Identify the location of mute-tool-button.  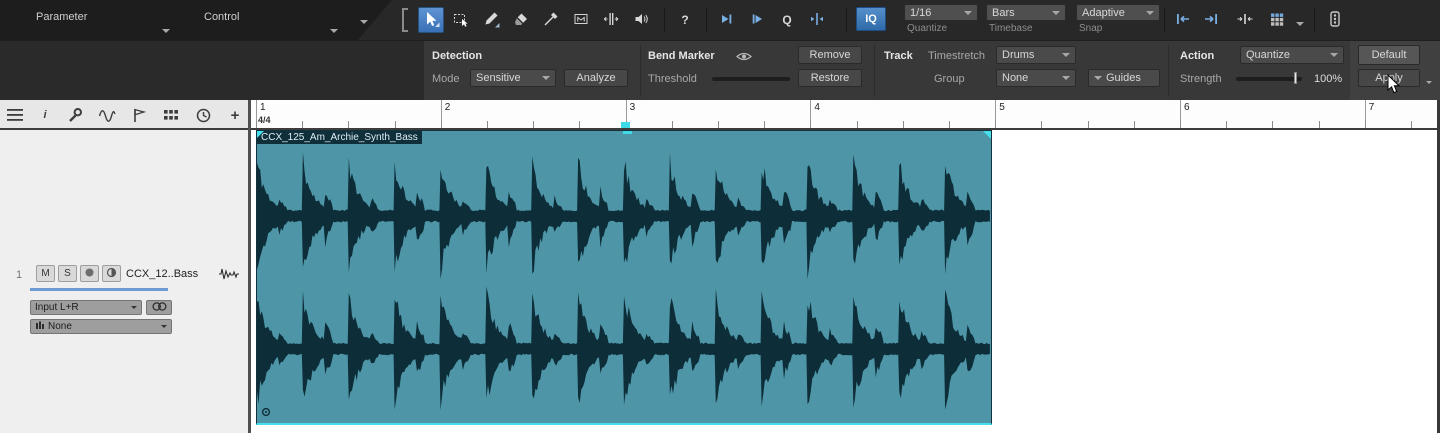
(581, 20).